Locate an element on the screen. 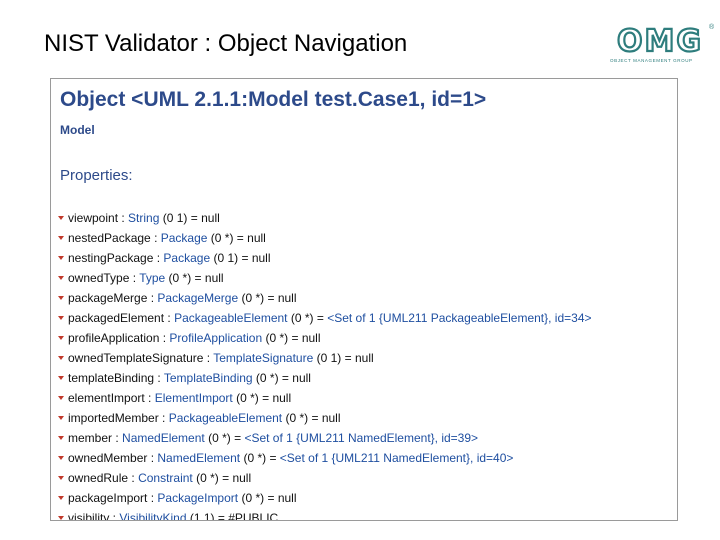 The image size is (720, 540). property-type-link: TemplateBinding is located at coordinates (208, 378).